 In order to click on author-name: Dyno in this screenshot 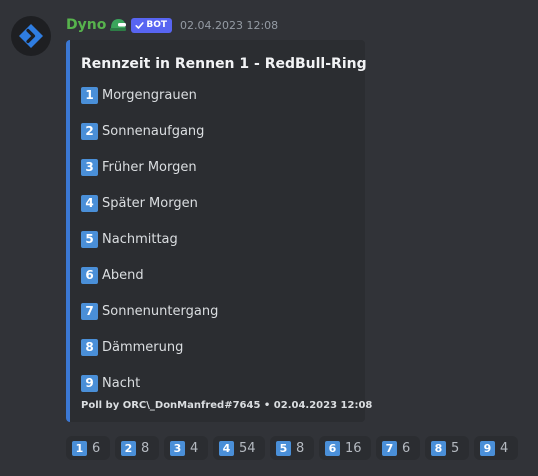, I will do `click(86, 25)`.